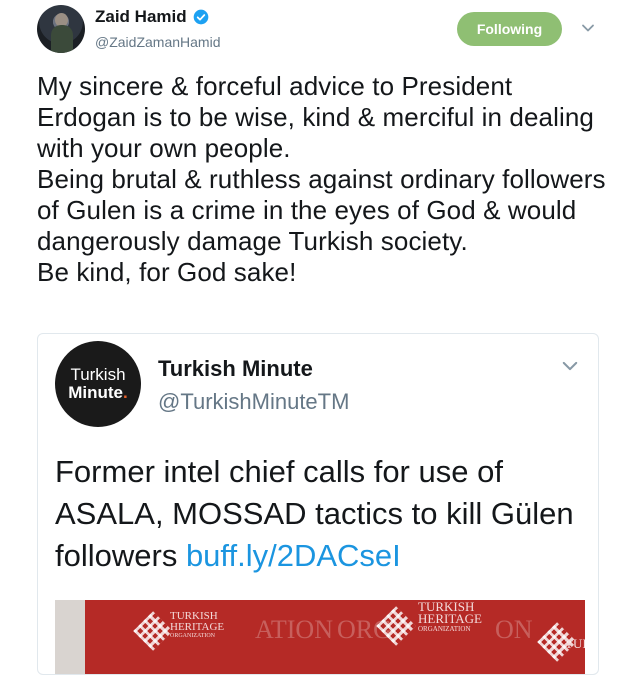  Describe the element at coordinates (293, 555) in the screenshot. I see `quoted-link: buff.ly/2DACseI` at that location.